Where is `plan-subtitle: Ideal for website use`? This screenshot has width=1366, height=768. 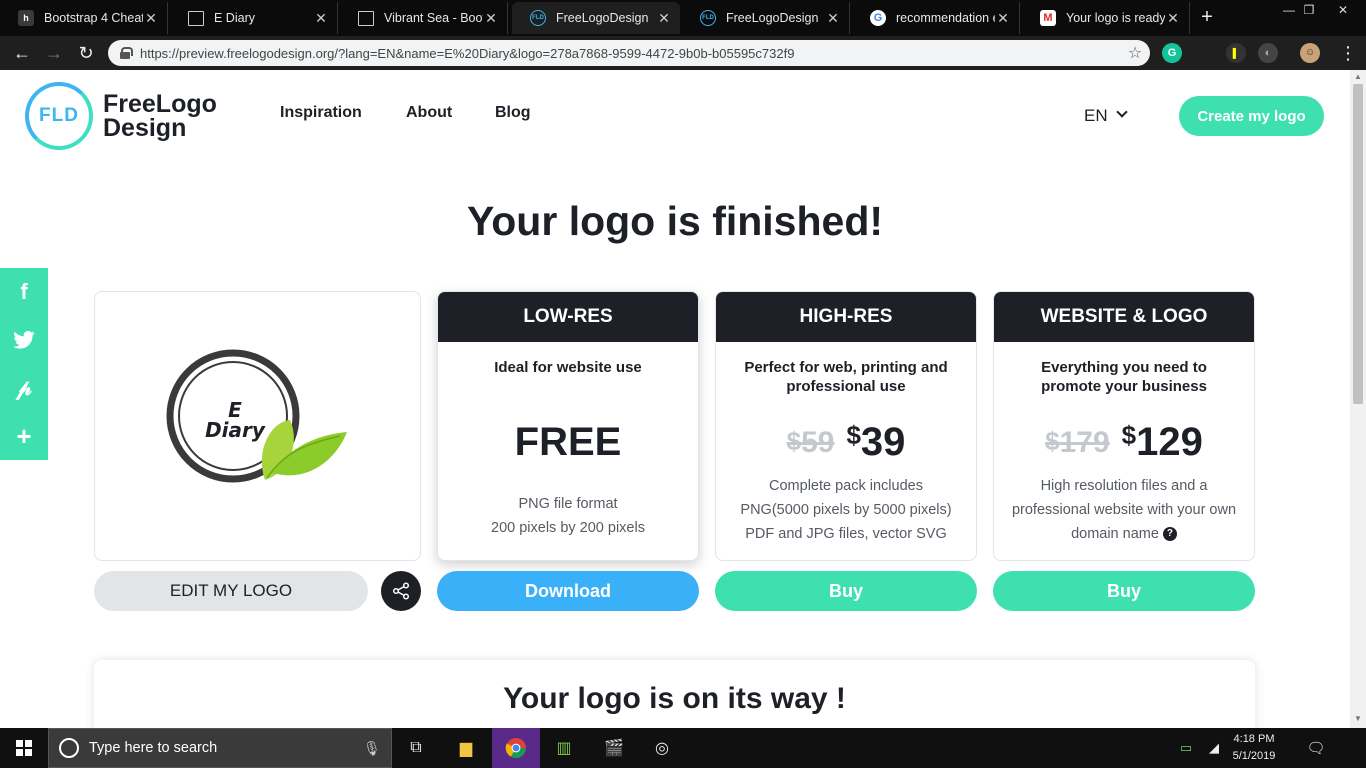 plan-subtitle: Ideal for website use is located at coordinates (568, 367).